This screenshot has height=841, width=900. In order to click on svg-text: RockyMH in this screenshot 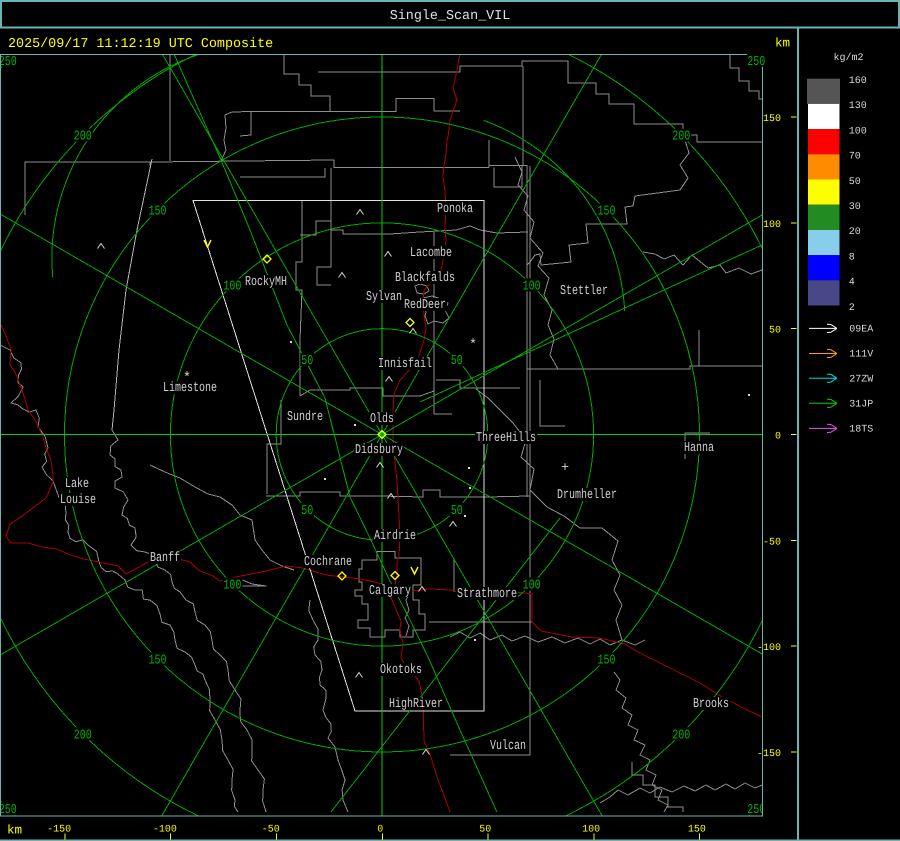, I will do `click(266, 282)`.